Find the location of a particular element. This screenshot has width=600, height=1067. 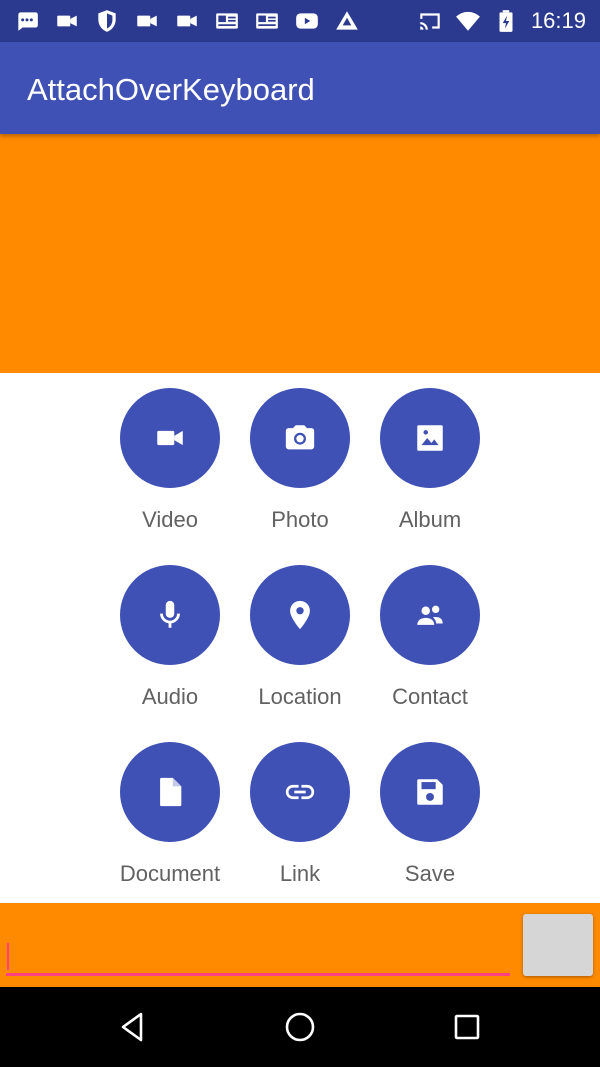

image-icon is located at coordinates (430, 438).